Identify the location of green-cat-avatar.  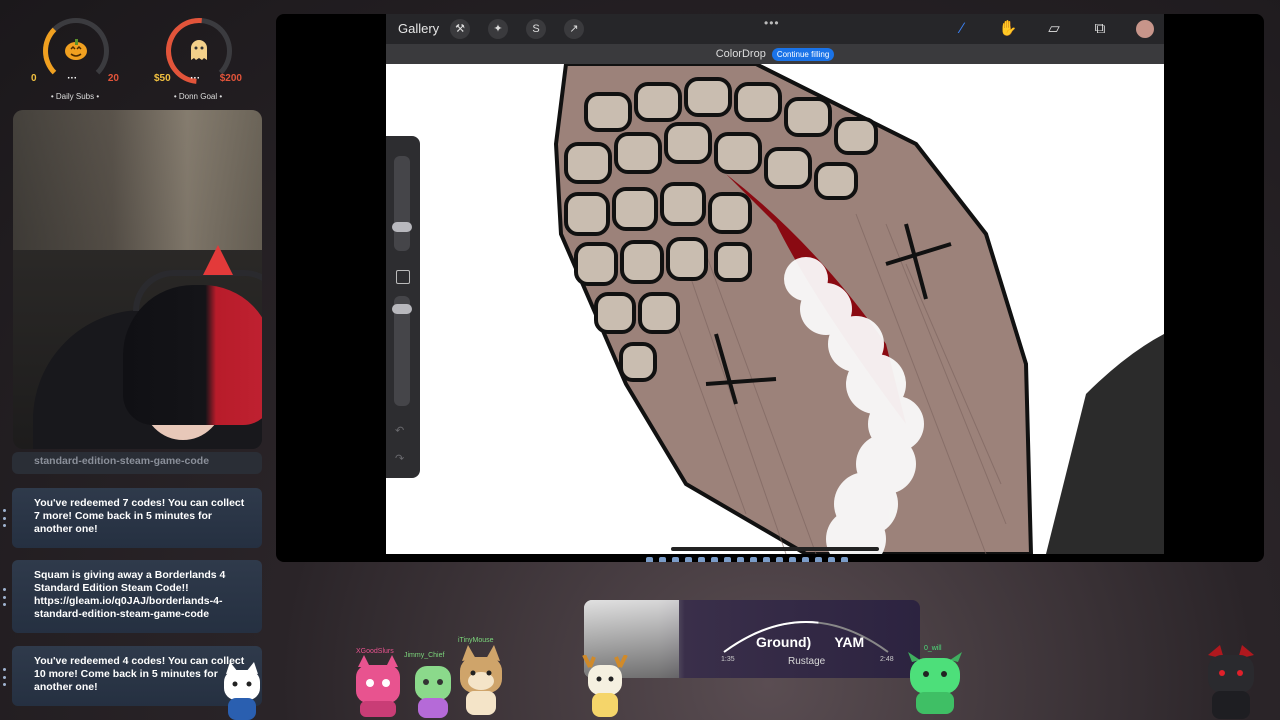
(433, 692).